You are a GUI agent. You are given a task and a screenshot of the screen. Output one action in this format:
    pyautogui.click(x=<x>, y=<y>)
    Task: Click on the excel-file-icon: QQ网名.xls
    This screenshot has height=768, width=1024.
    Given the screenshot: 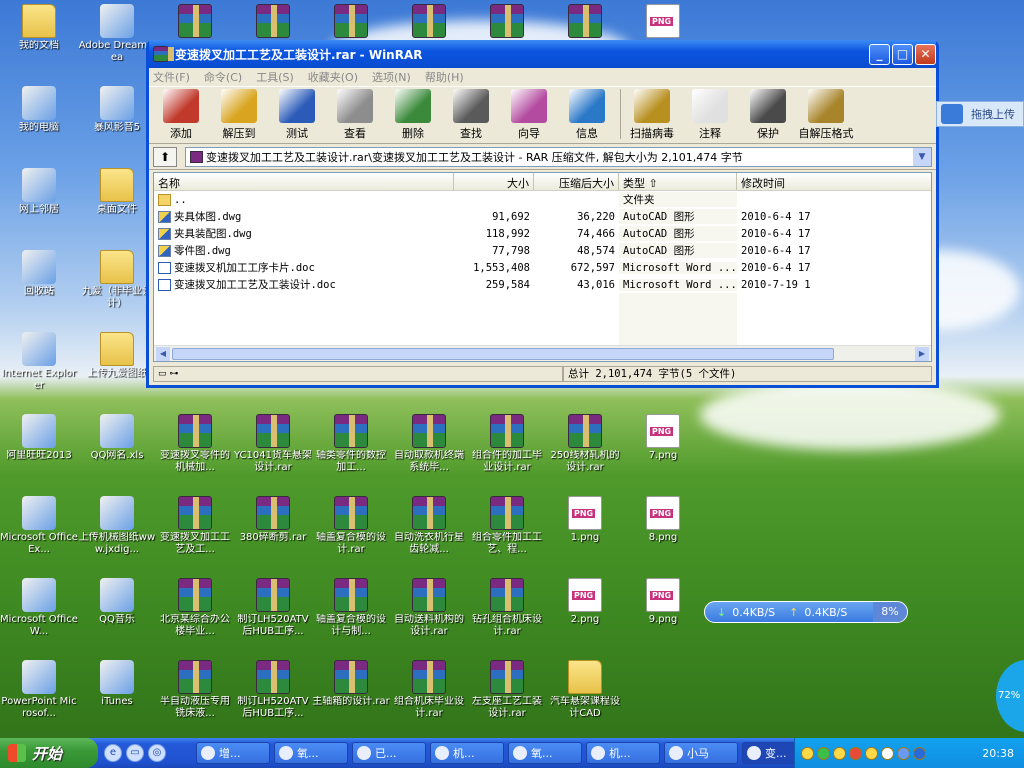 What is the action you would take?
    pyautogui.click(x=117, y=438)
    